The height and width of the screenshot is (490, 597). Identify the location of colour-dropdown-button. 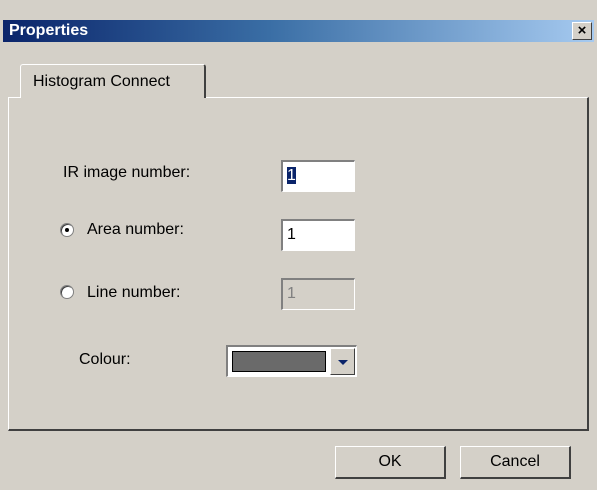
(342, 361).